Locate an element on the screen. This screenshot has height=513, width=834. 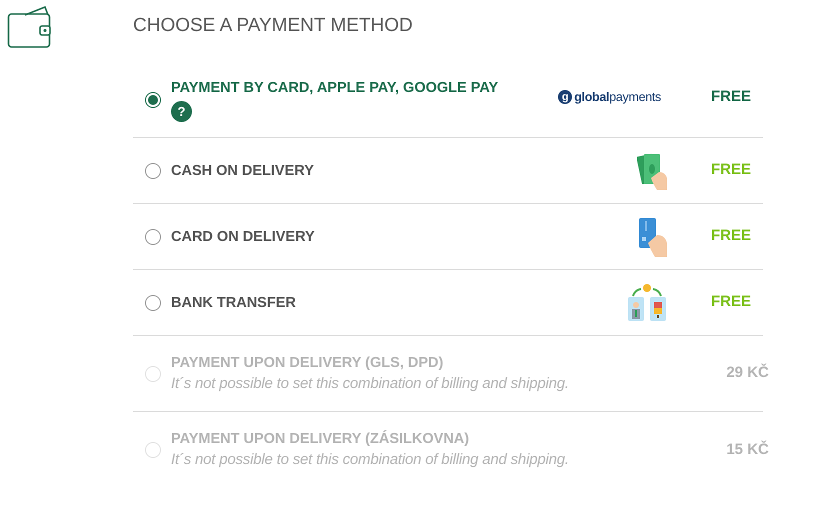
bank-transfer-icon is located at coordinates (647, 303).